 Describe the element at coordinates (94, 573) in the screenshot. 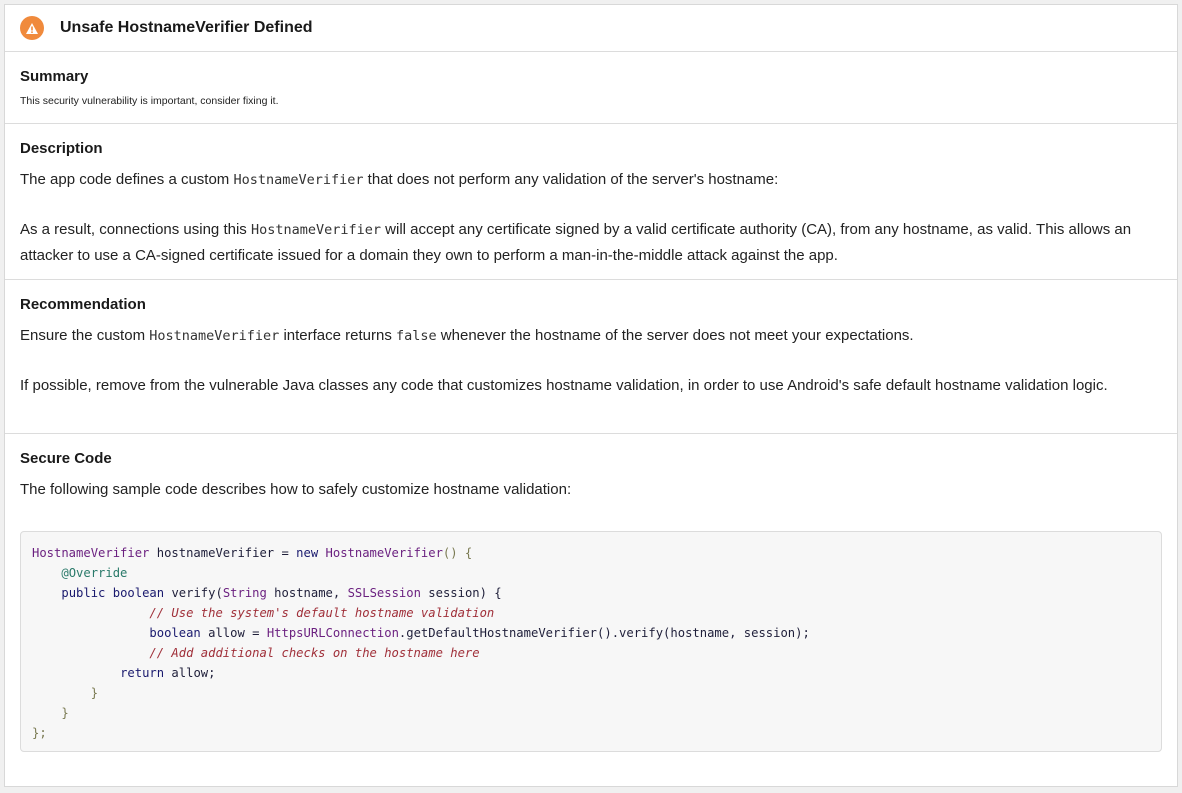

I see `code-token: @Override` at that location.